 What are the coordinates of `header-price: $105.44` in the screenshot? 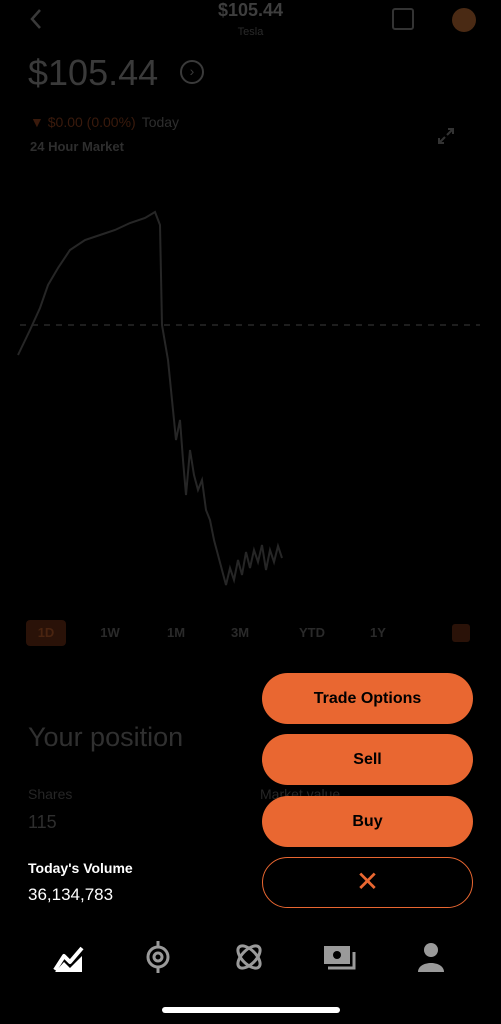 It's located at (250, 10).